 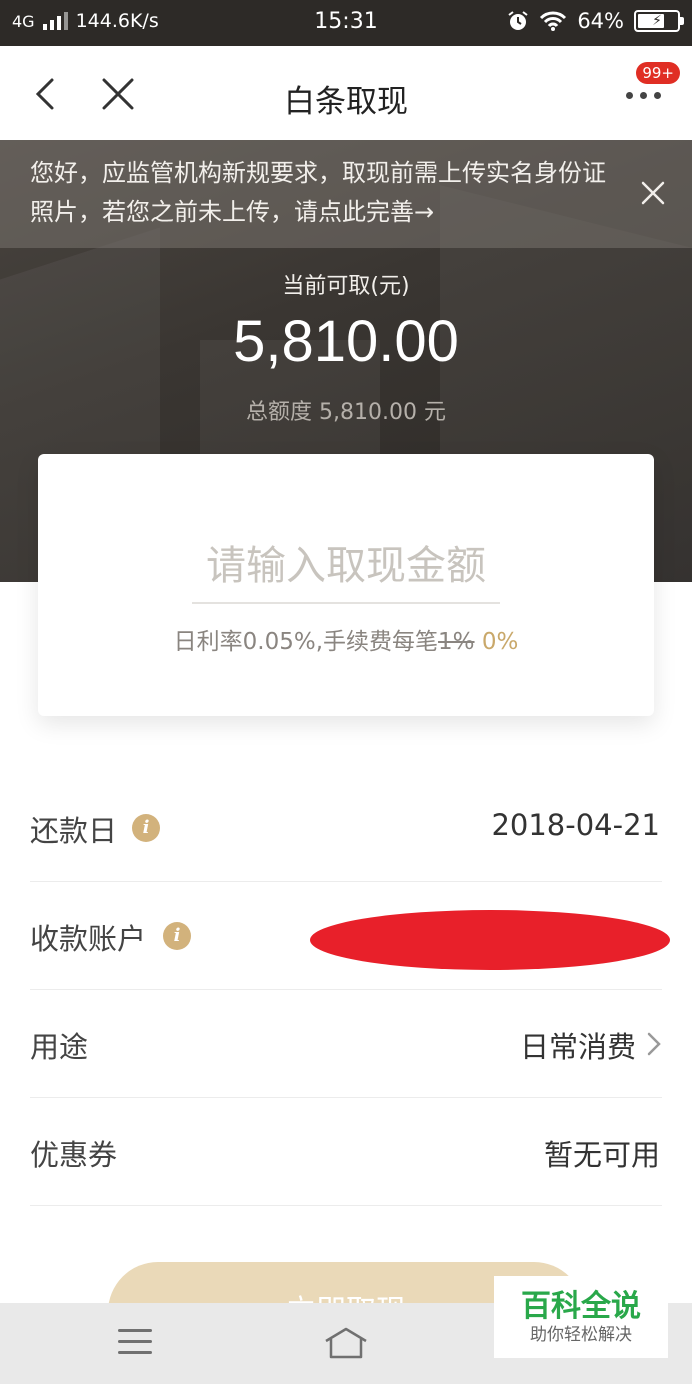 I want to click on more-button: 99+, so click(x=650, y=89).